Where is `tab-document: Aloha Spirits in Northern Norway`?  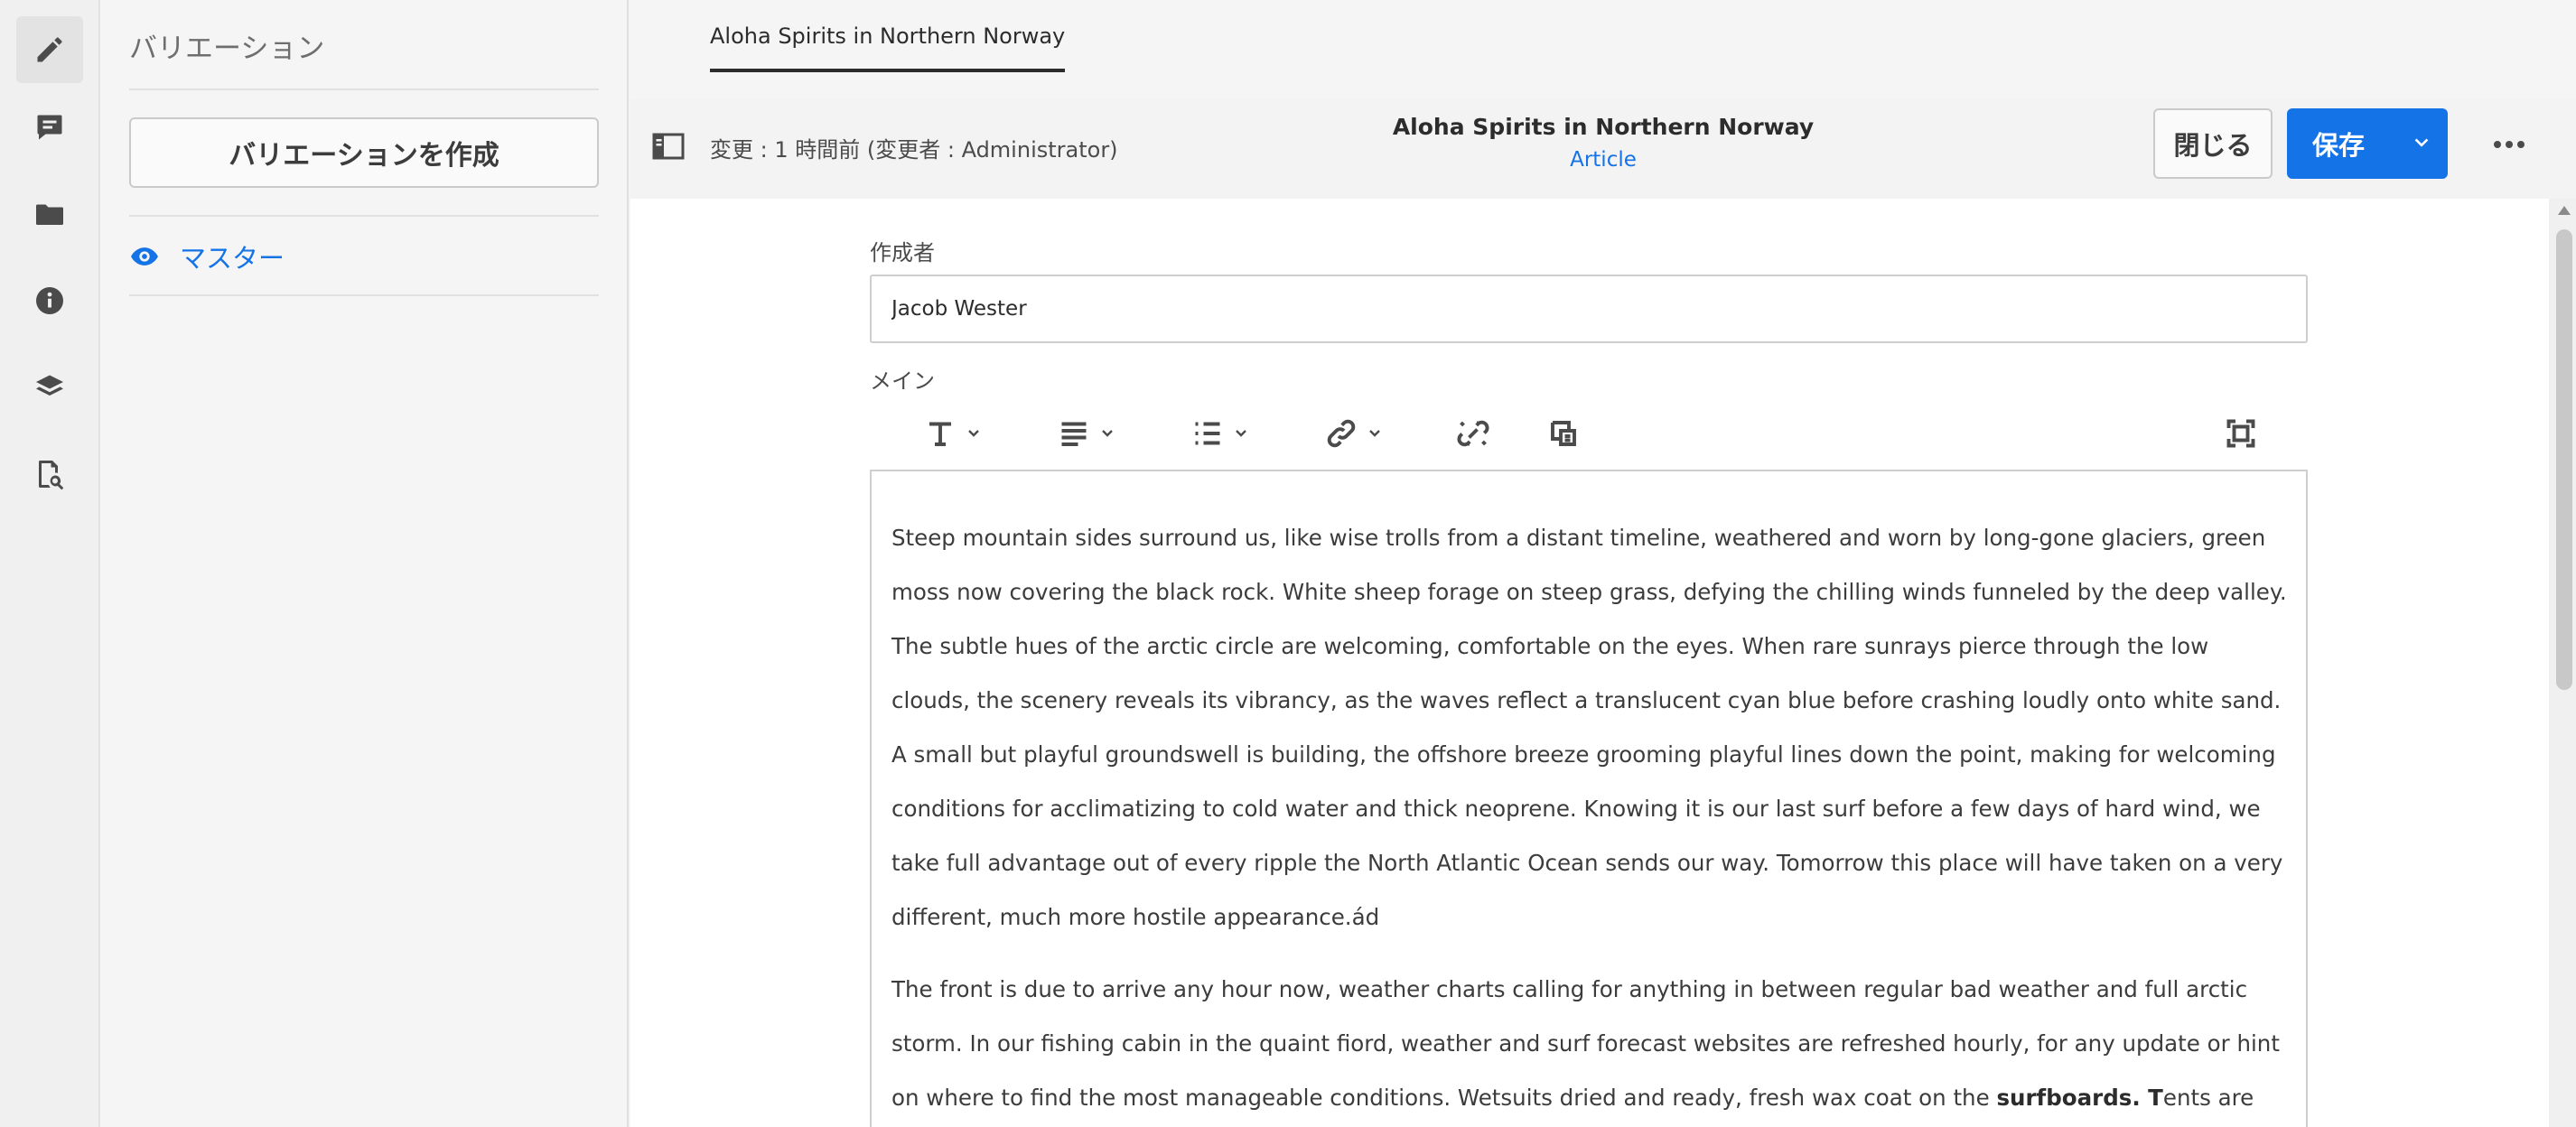 tab-document: Aloha Spirits in Northern Norway is located at coordinates (888, 47).